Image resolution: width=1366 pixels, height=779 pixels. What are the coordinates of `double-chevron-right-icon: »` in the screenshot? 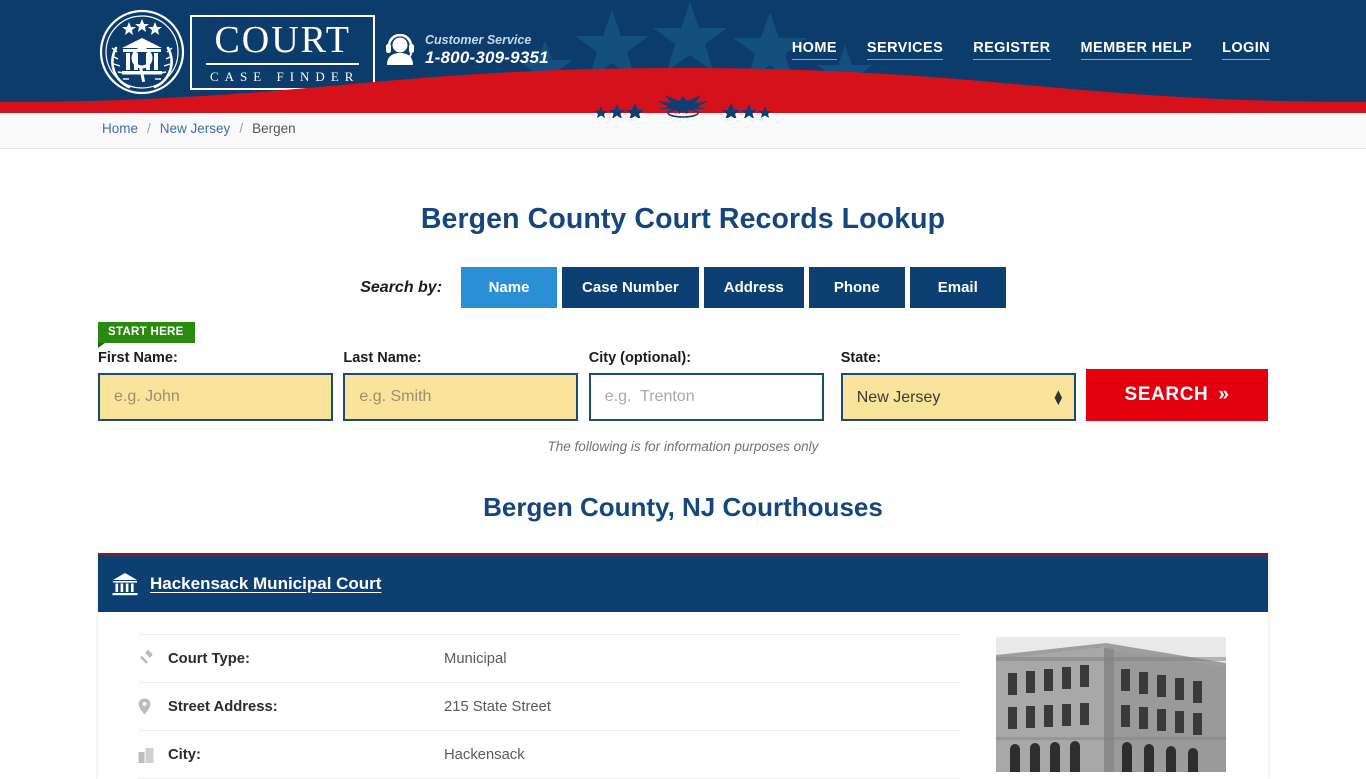 It's located at (1224, 394).